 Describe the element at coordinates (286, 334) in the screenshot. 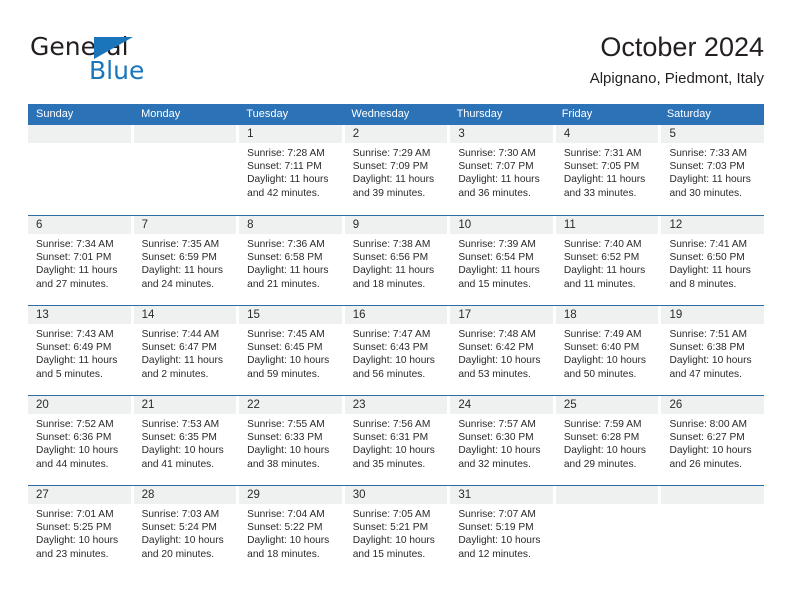

I see `sunrise-text: Sunrise: 7:45 AM` at that location.